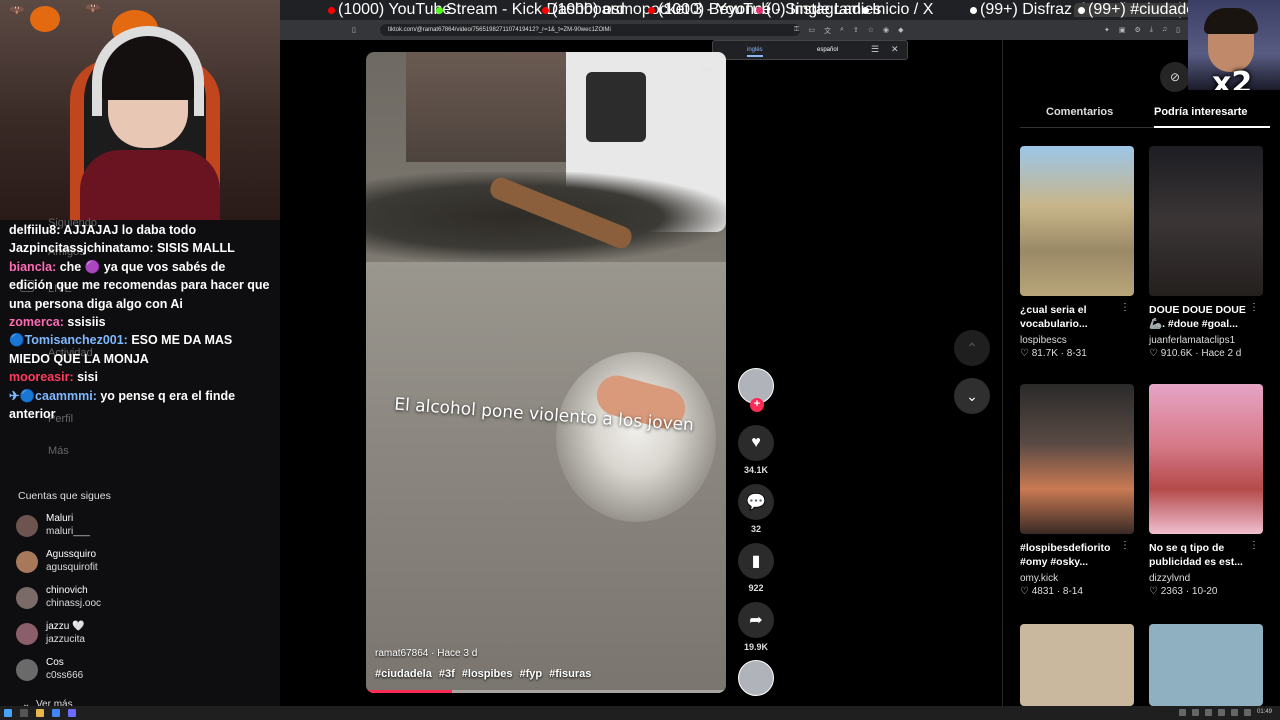 The image size is (1280, 720). What do you see at coordinates (531, 674) in the screenshot?
I see `hashtag-link: #fyp` at bounding box center [531, 674].